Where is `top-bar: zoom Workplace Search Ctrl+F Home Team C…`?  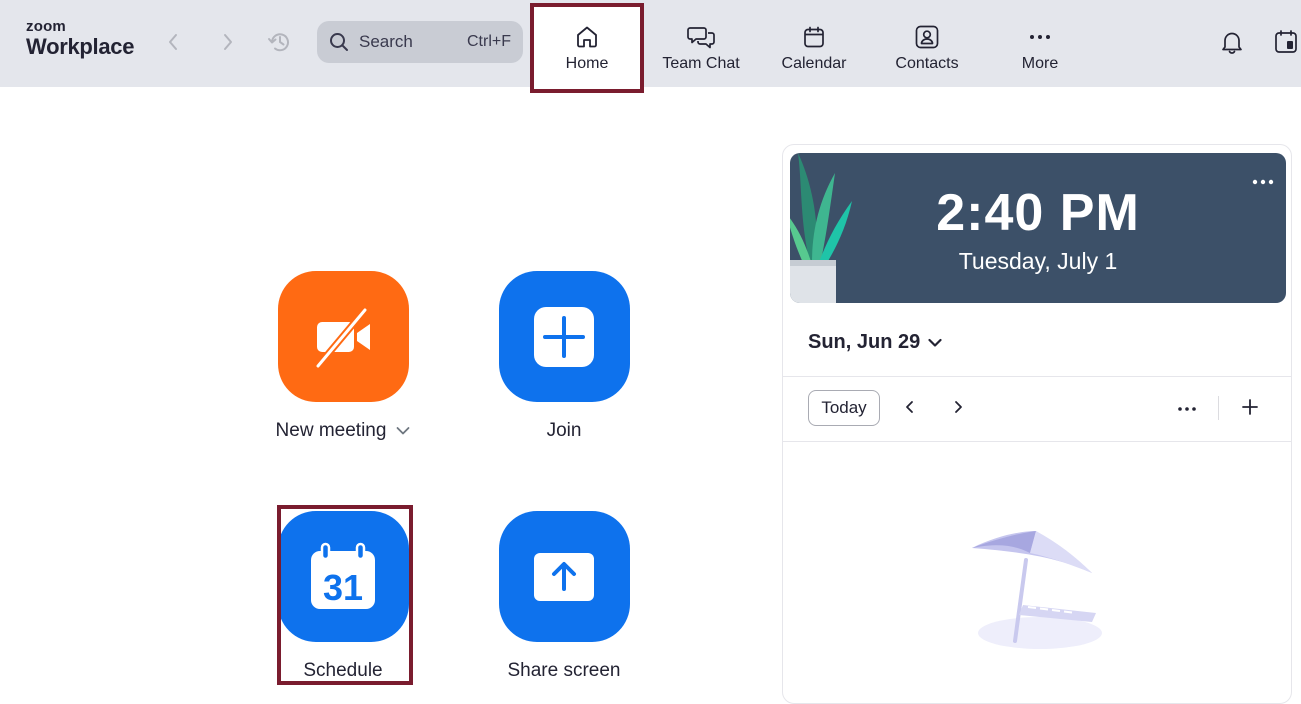
top-bar: zoom Workplace Search Ctrl+F Home Team C… is located at coordinates (650, 46).